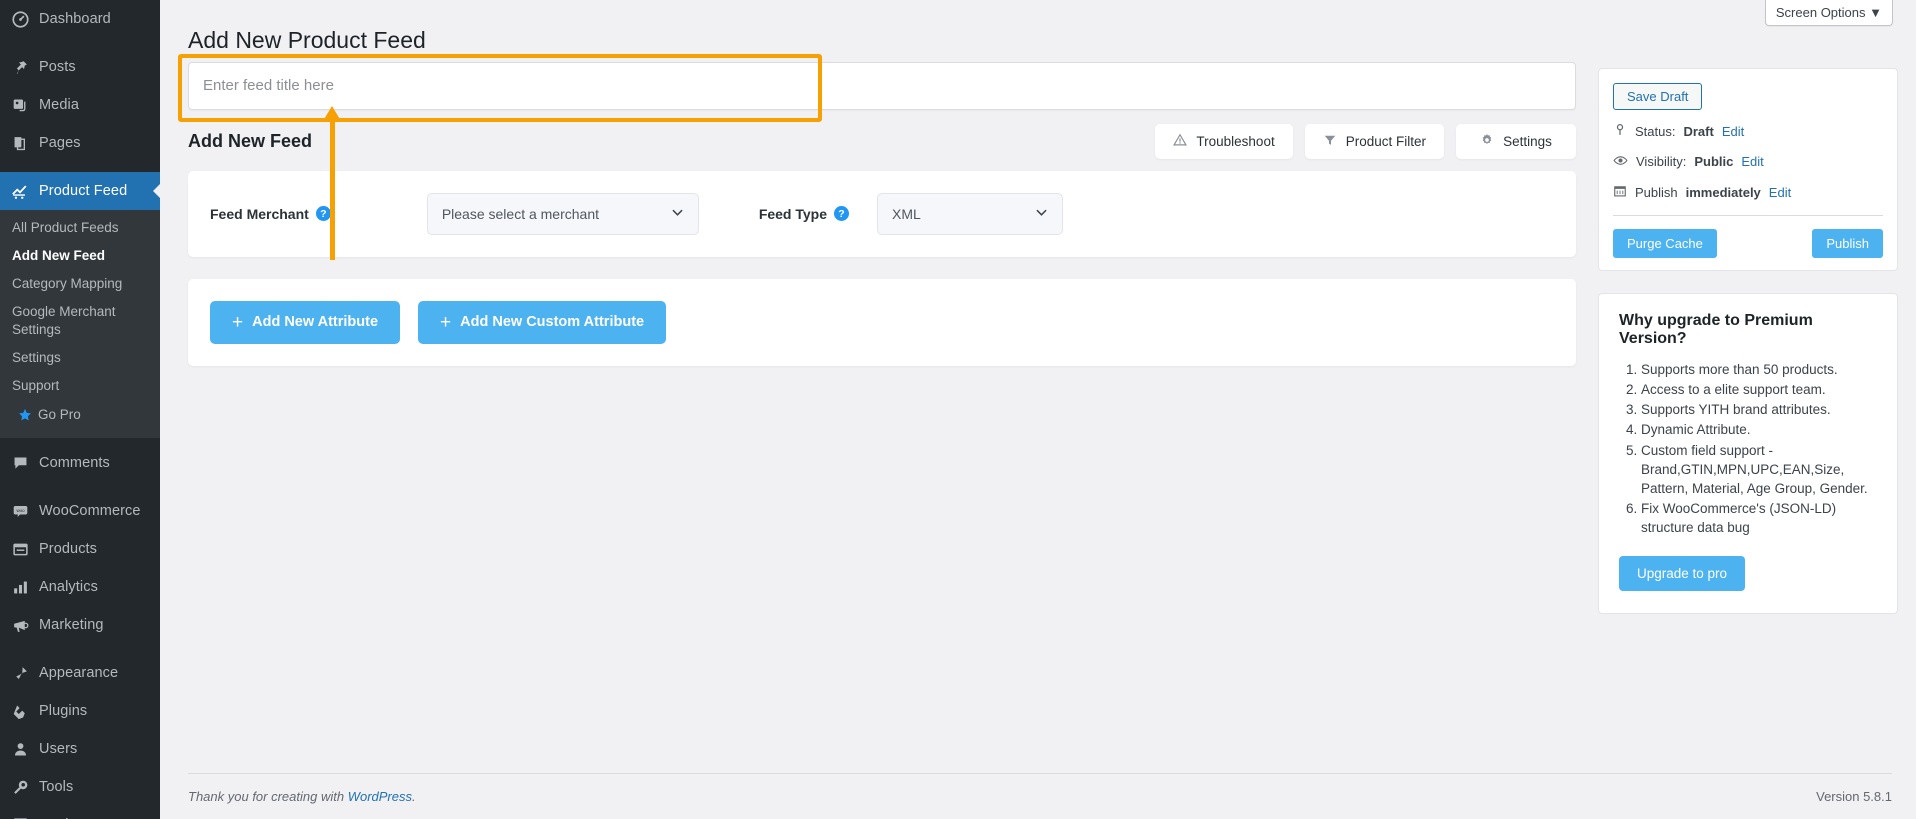  What do you see at coordinates (80, 711) in the screenshot?
I see `sidebar-item-plugins: Plugins` at bounding box center [80, 711].